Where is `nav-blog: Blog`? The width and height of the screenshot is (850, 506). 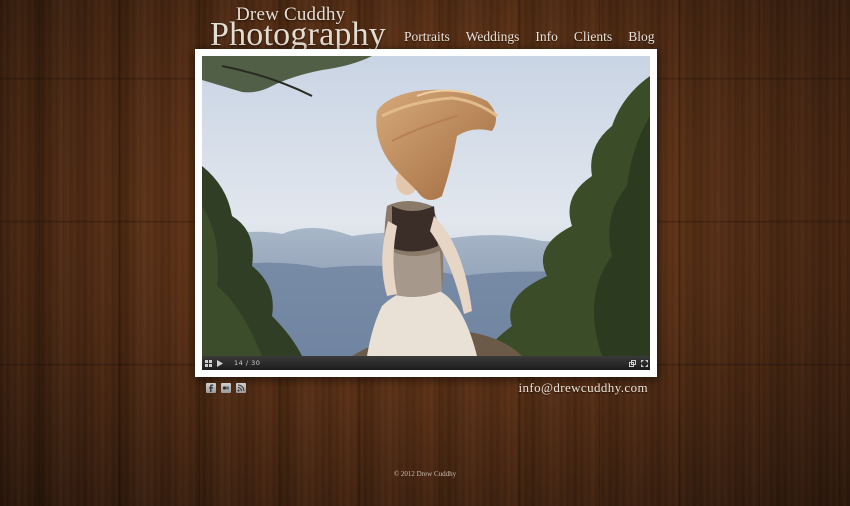 nav-blog: Blog is located at coordinates (641, 37).